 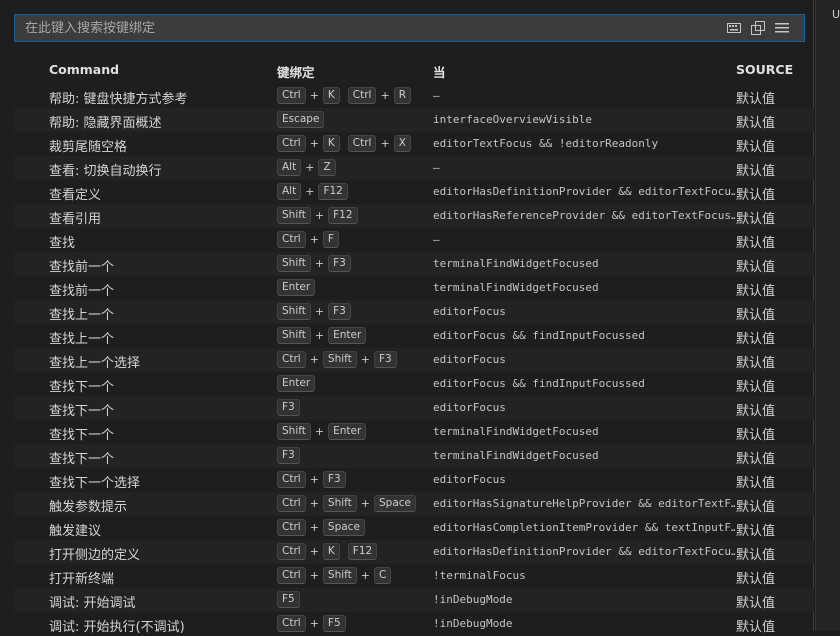 I want to click on keybinding-cell: Ctrl + F3, so click(x=352, y=479).